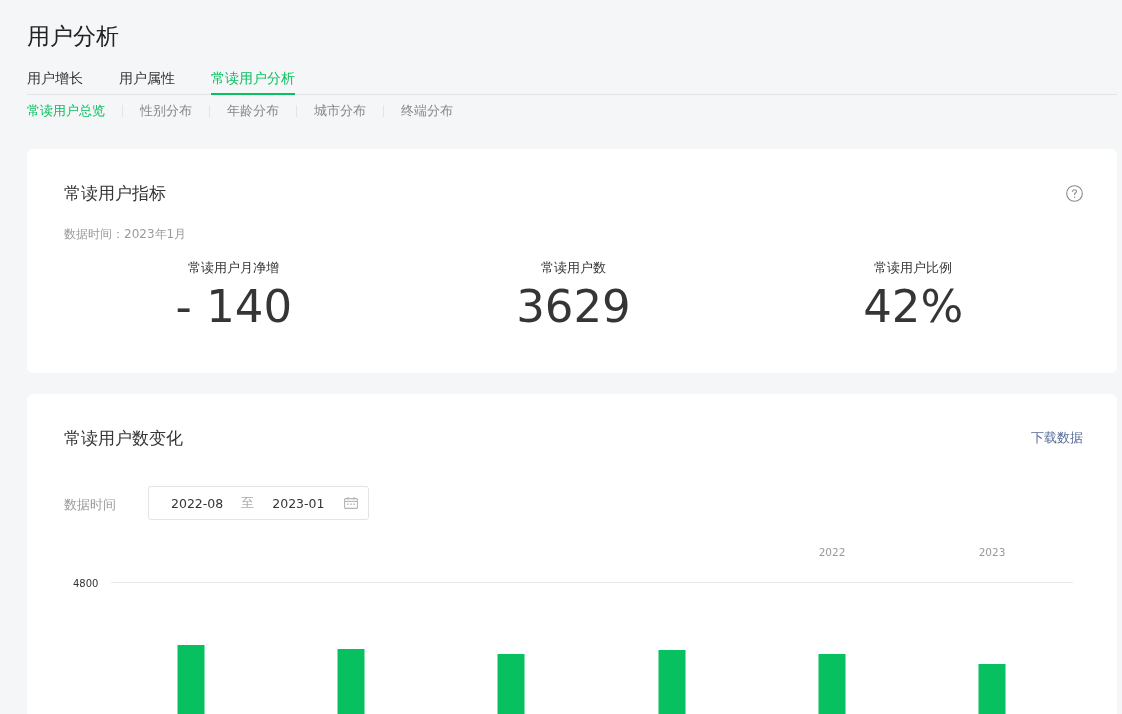 This screenshot has width=1122, height=714. I want to click on sub-tab: 终端分布, so click(427, 111).